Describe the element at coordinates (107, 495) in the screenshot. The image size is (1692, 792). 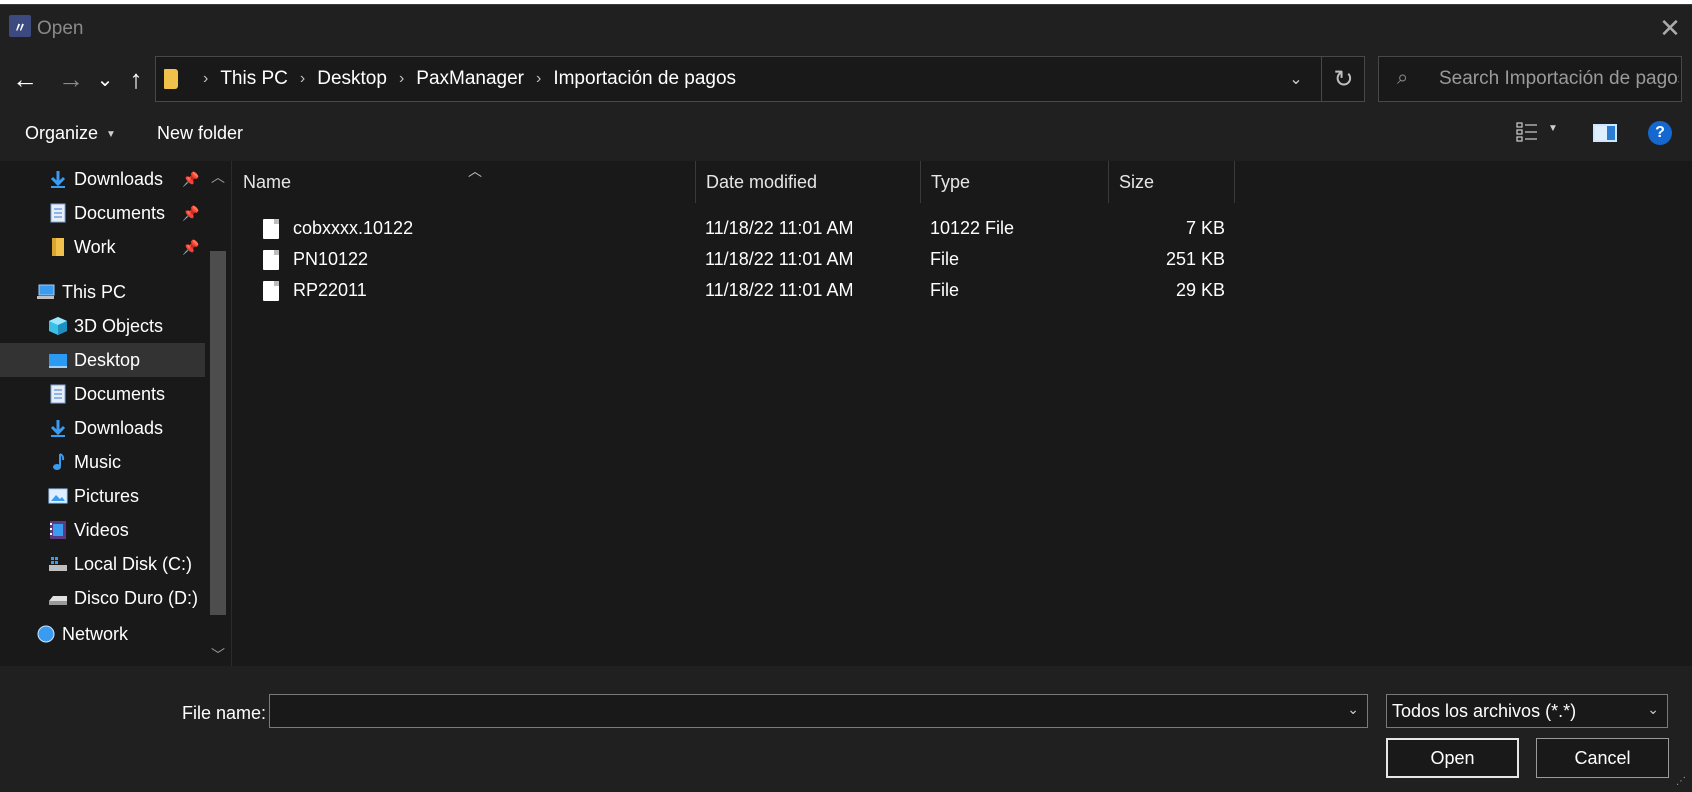
I see `sidebar-item-label: Pictures` at that location.